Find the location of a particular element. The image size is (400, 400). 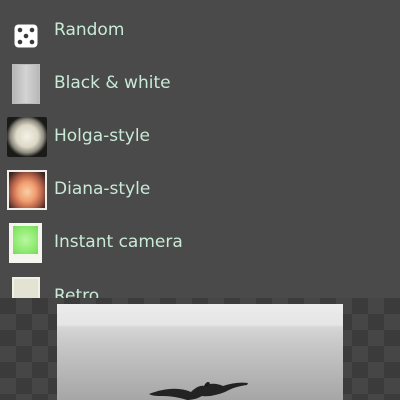

menu-item-label: Retro is located at coordinates (77, 292).